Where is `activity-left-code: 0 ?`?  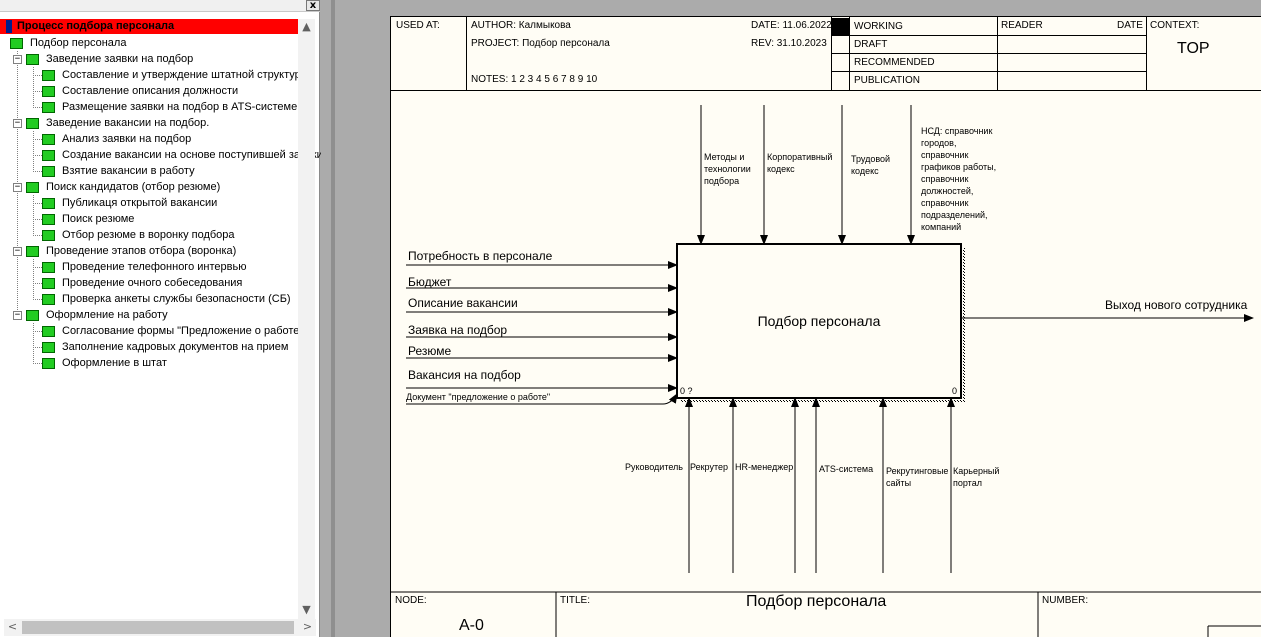 activity-left-code: 0 ? is located at coordinates (686, 391).